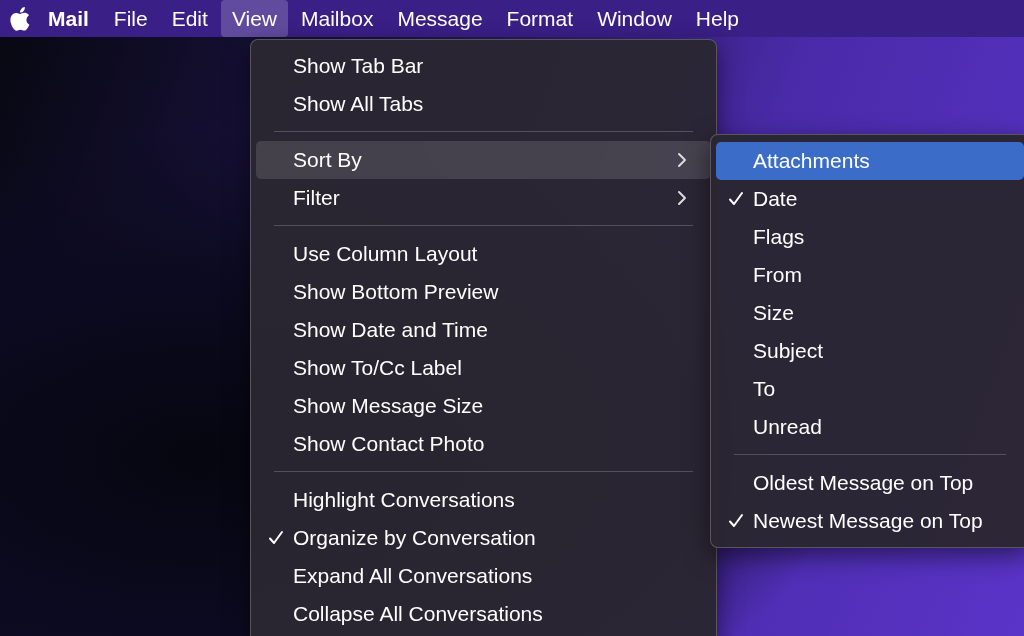 Image resolution: width=1024 pixels, height=636 pixels. Describe the element at coordinates (870, 483) in the screenshot. I see `menu-item: Oldest Message on Top` at that location.